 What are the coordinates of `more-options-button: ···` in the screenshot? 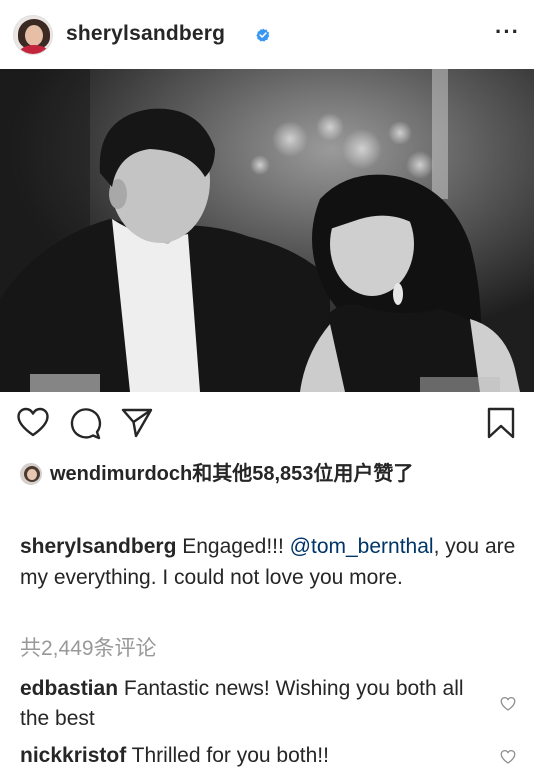 It's located at (507, 32).